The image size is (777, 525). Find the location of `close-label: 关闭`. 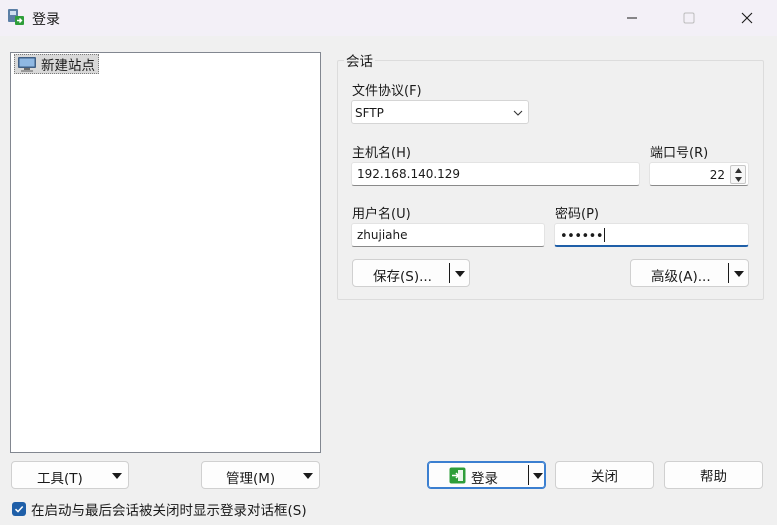

close-label: 关闭 is located at coordinates (604, 477).